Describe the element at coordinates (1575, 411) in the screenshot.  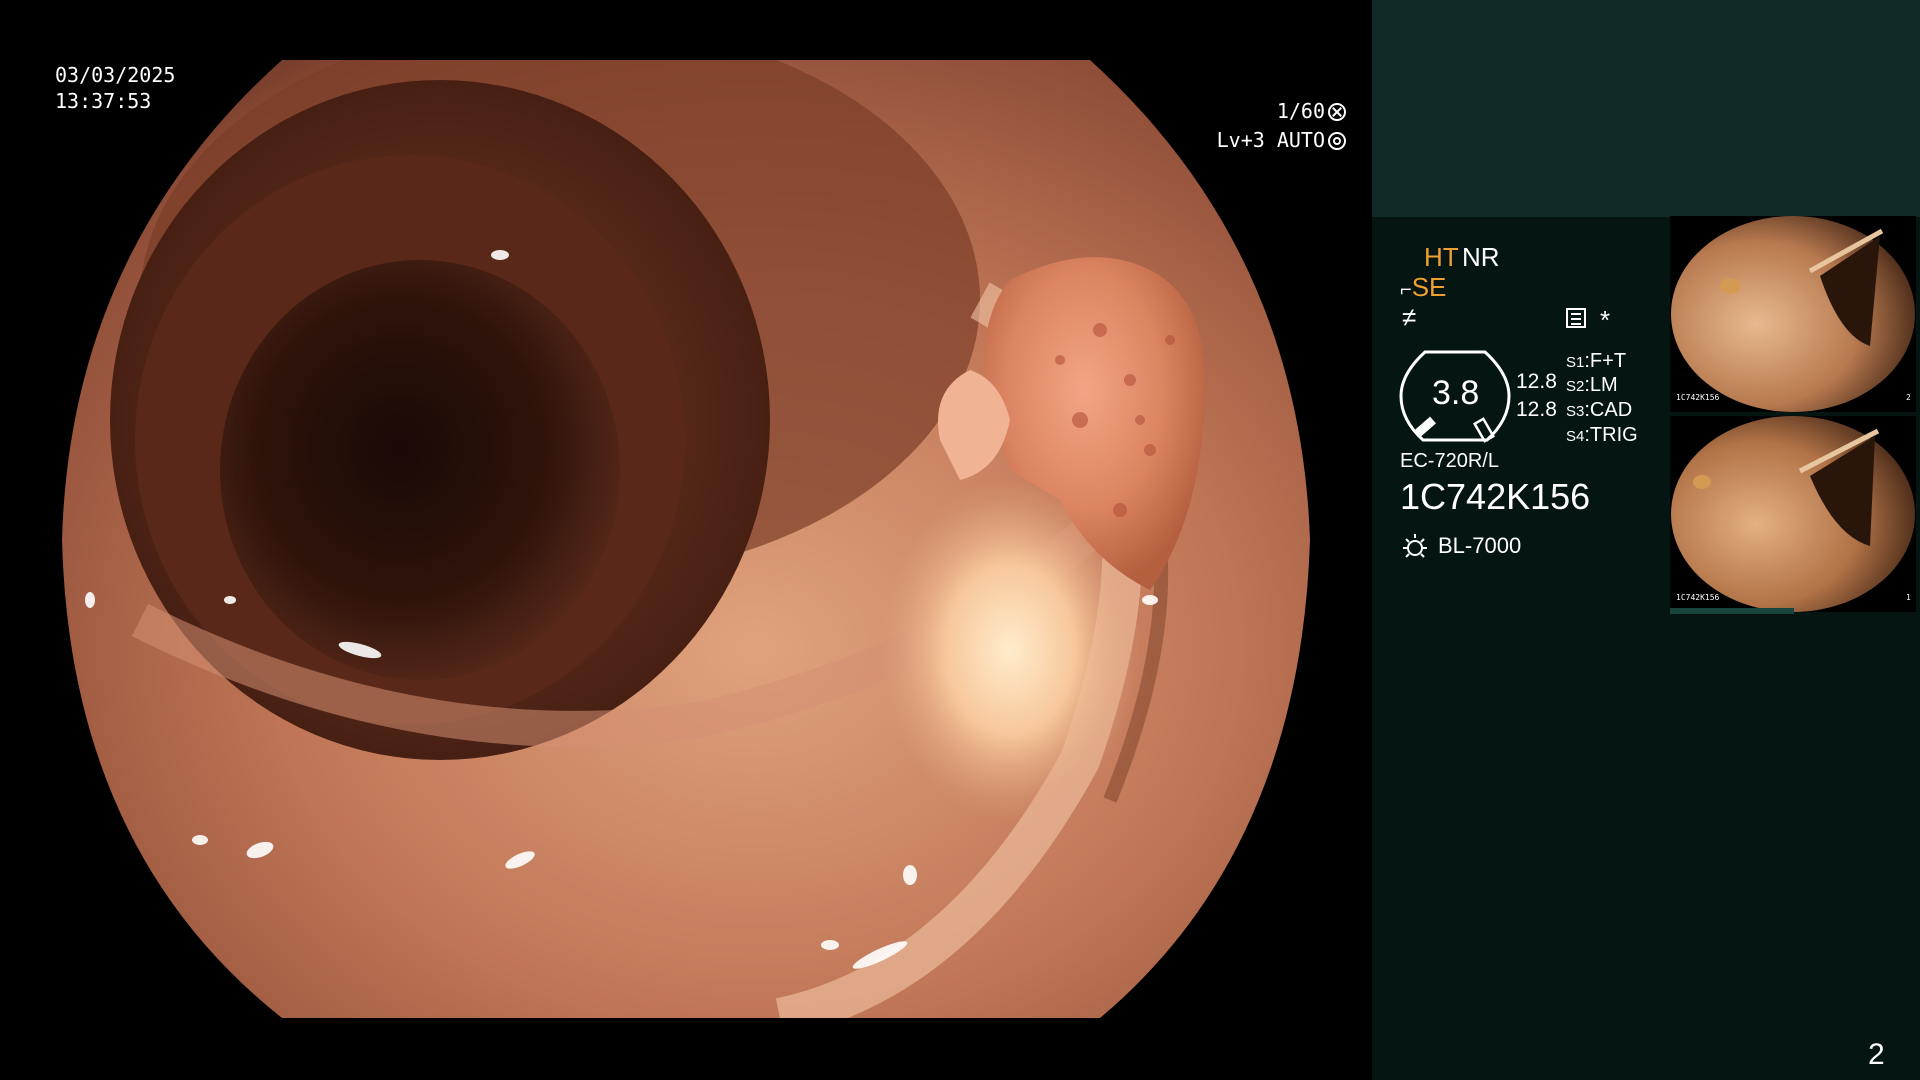
I see `switch-key: S3` at that location.